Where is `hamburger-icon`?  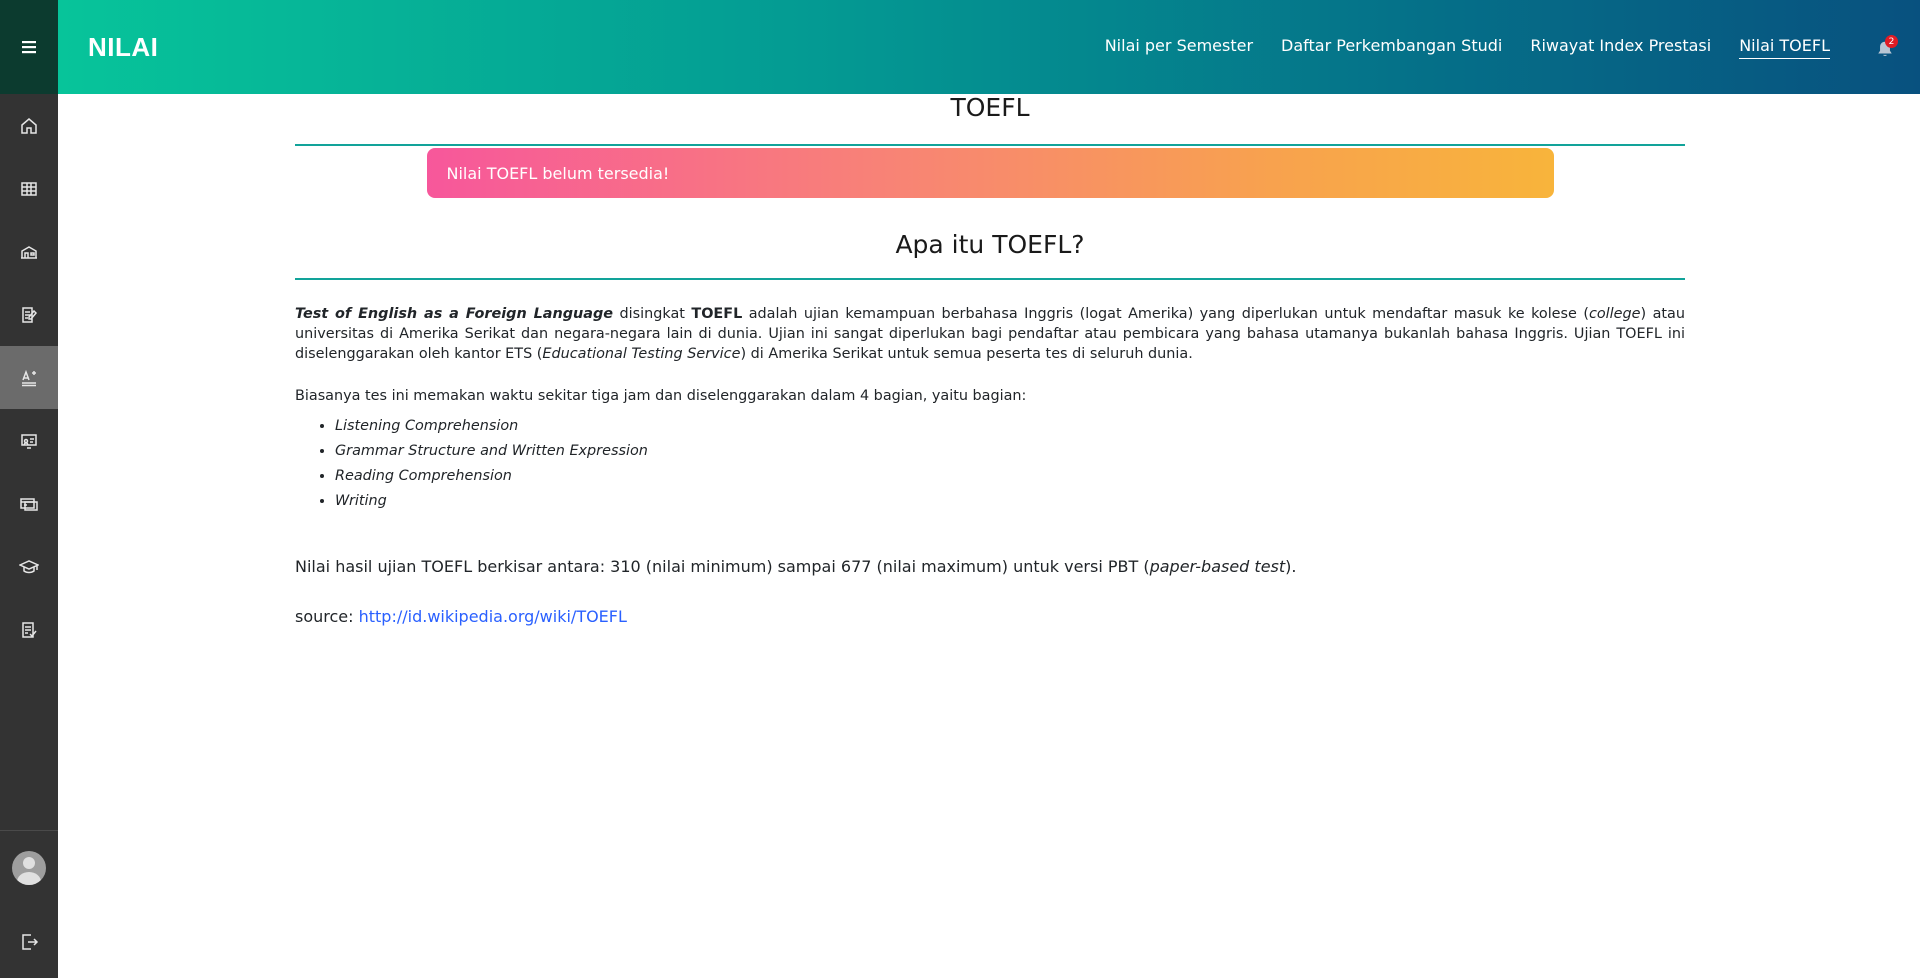 hamburger-icon is located at coordinates (29, 47).